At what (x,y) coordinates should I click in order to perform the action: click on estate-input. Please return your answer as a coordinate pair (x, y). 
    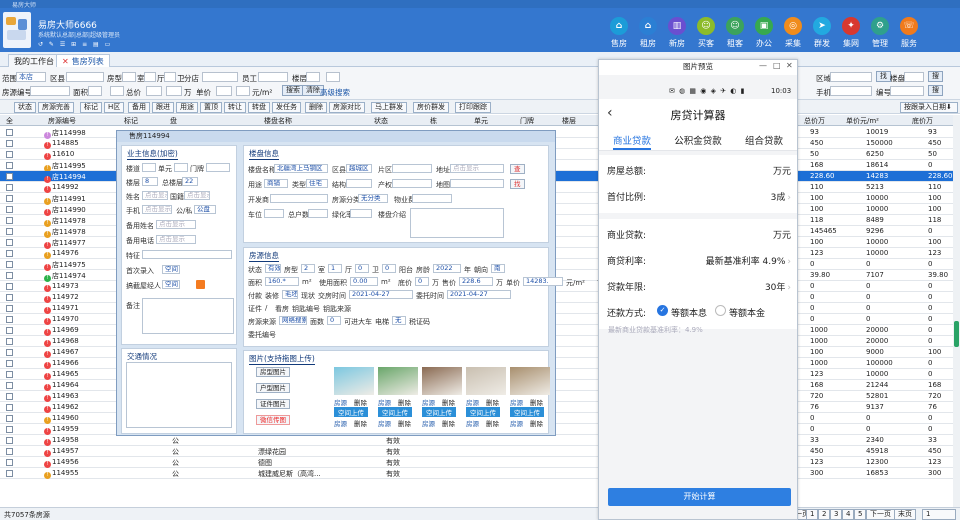
    Looking at the image, I should click on (914, 77).